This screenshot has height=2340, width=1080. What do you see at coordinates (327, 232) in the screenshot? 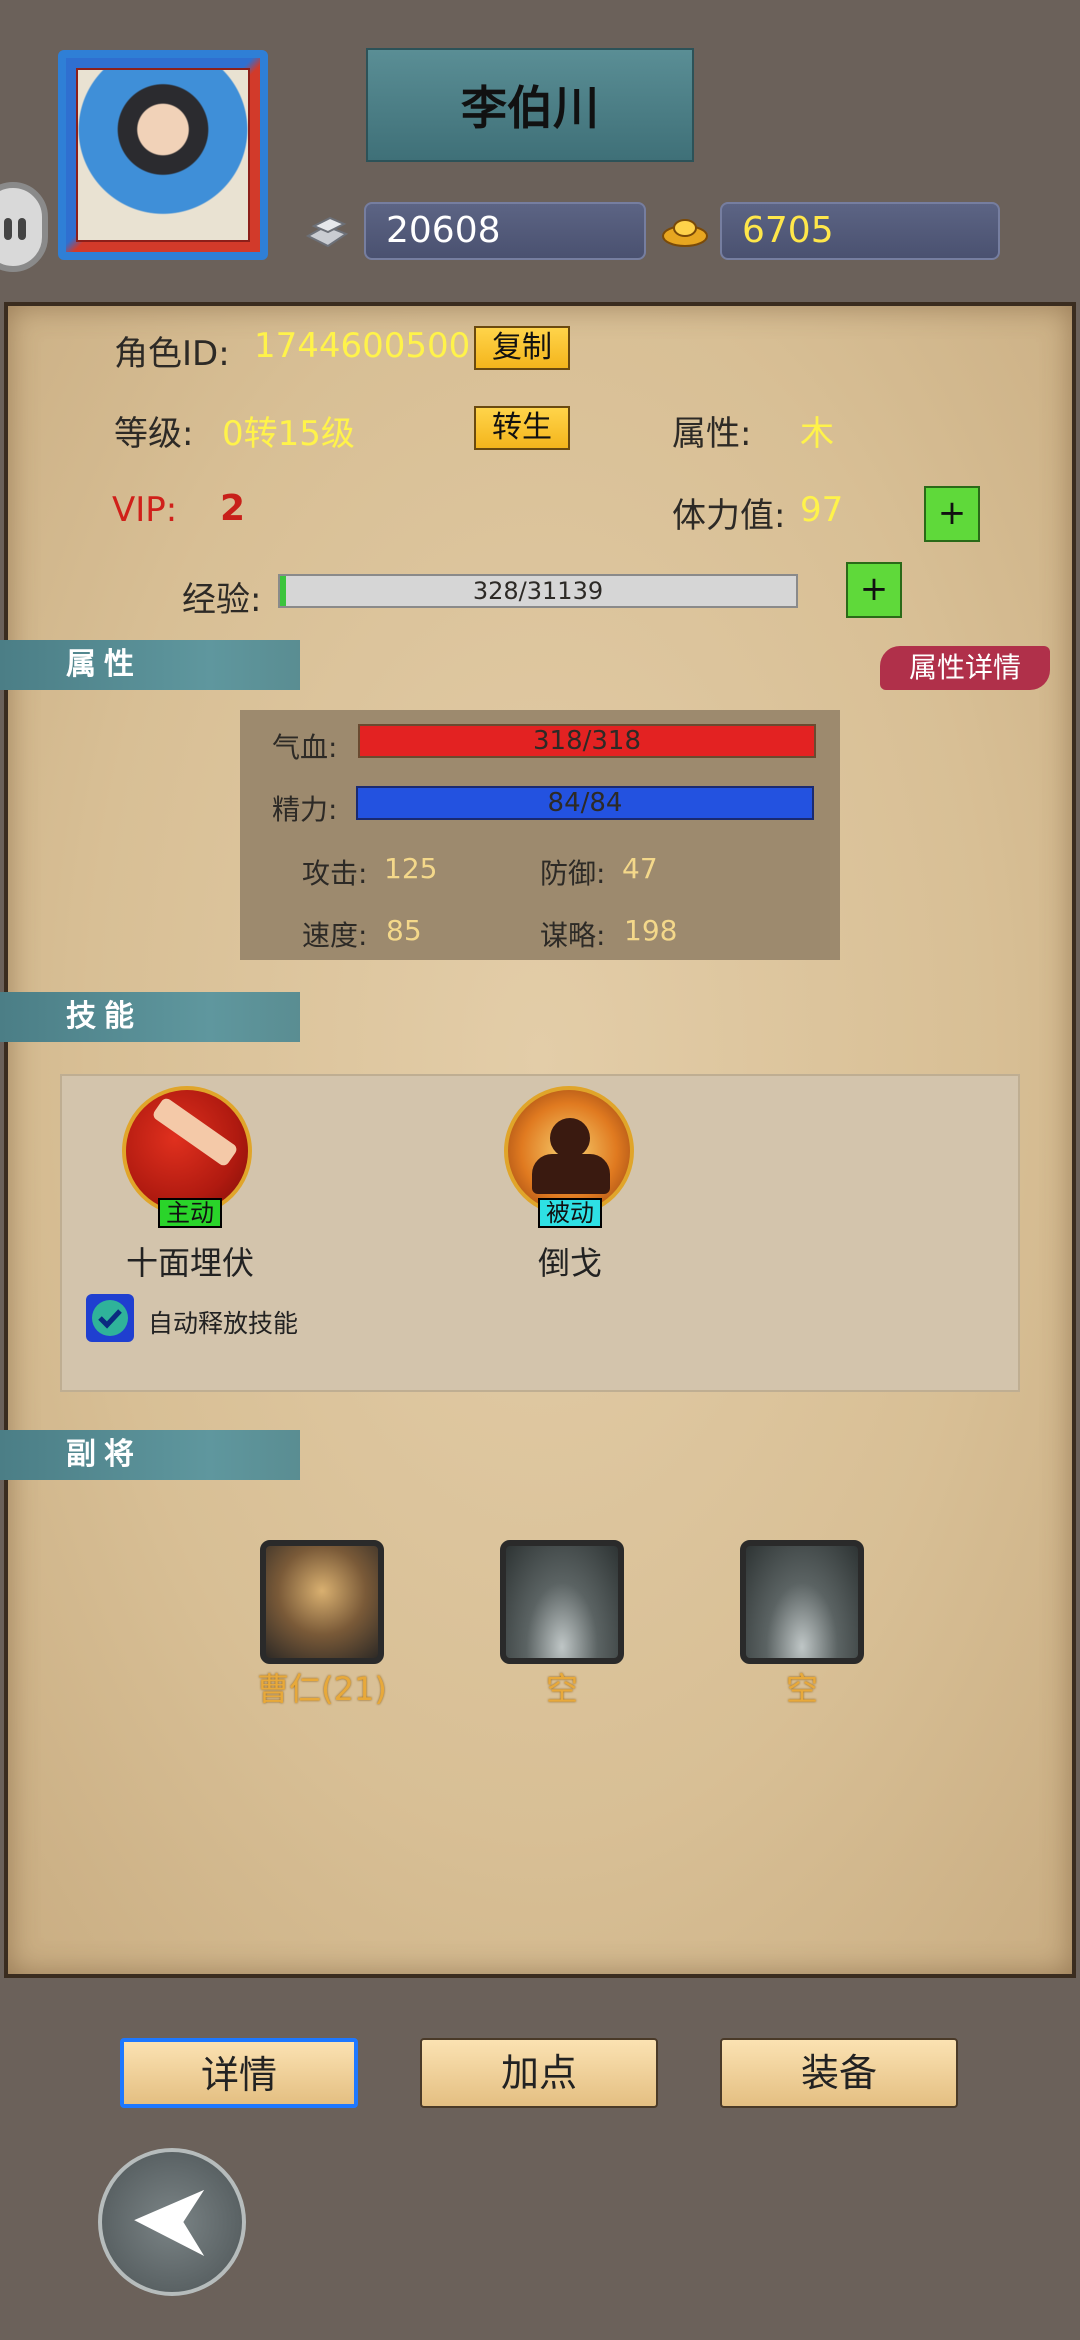
I see `silver-ingot-icon` at bounding box center [327, 232].